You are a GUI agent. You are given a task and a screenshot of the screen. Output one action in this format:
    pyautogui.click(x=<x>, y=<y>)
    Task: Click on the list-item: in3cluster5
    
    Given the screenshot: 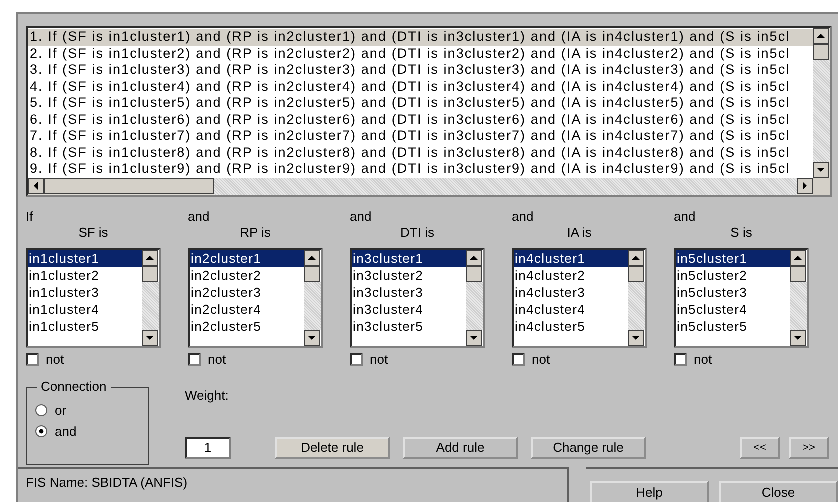 What is the action you would take?
    pyautogui.click(x=409, y=326)
    